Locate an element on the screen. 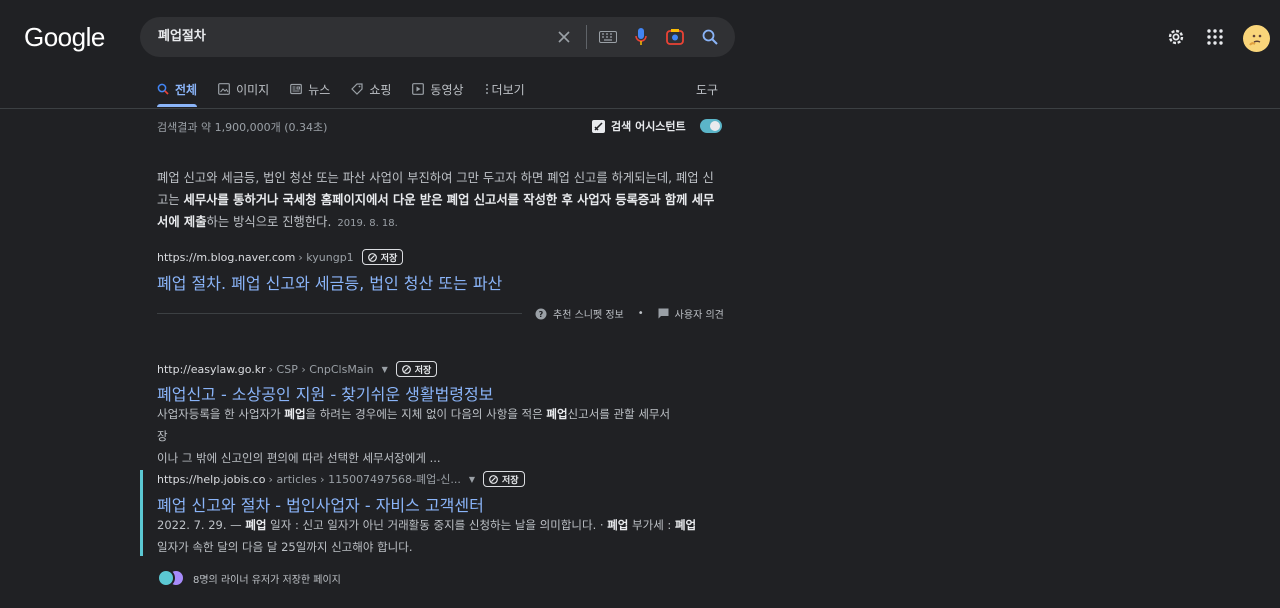 The height and width of the screenshot is (608, 1280). cite-path: › kyungp1 is located at coordinates (326, 257).